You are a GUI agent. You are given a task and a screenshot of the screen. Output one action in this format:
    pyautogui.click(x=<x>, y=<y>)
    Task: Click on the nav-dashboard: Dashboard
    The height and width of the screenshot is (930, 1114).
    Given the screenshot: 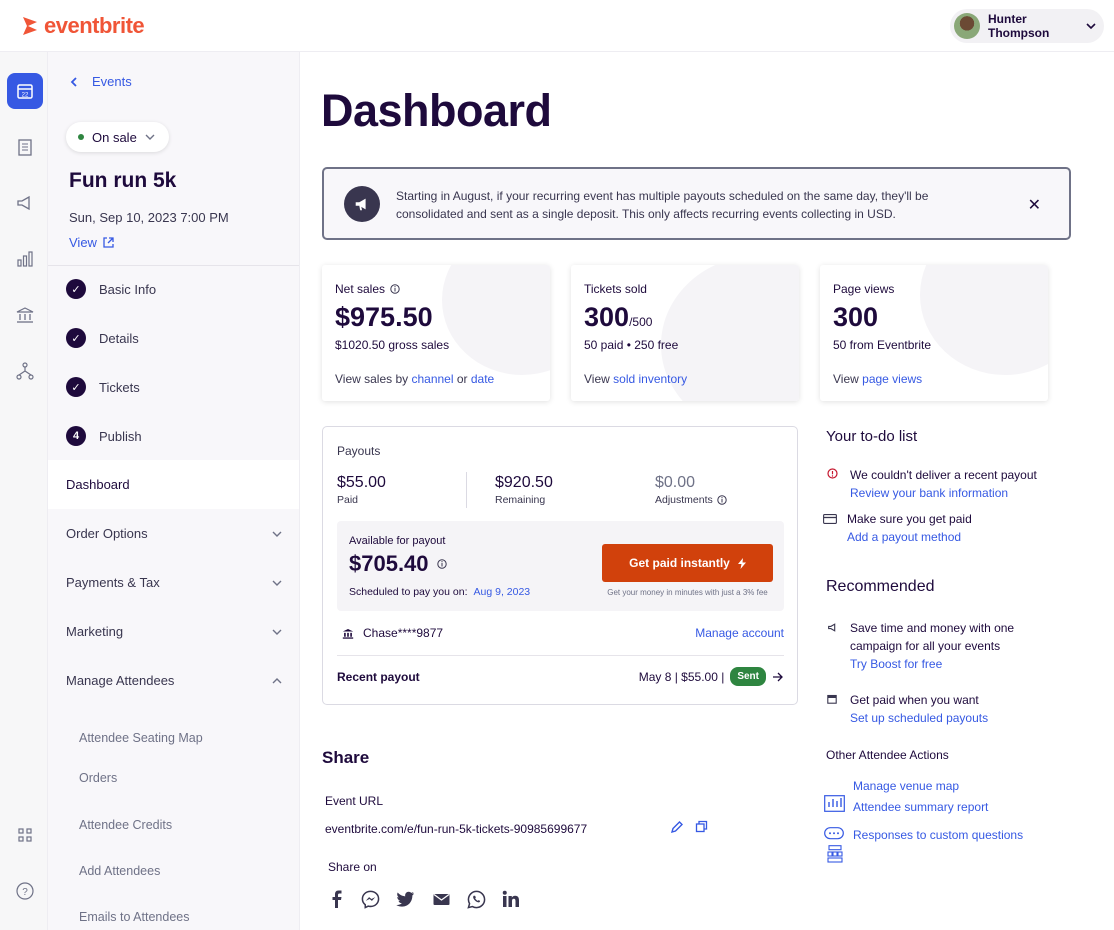 What is the action you would take?
    pyautogui.click(x=173, y=484)
    